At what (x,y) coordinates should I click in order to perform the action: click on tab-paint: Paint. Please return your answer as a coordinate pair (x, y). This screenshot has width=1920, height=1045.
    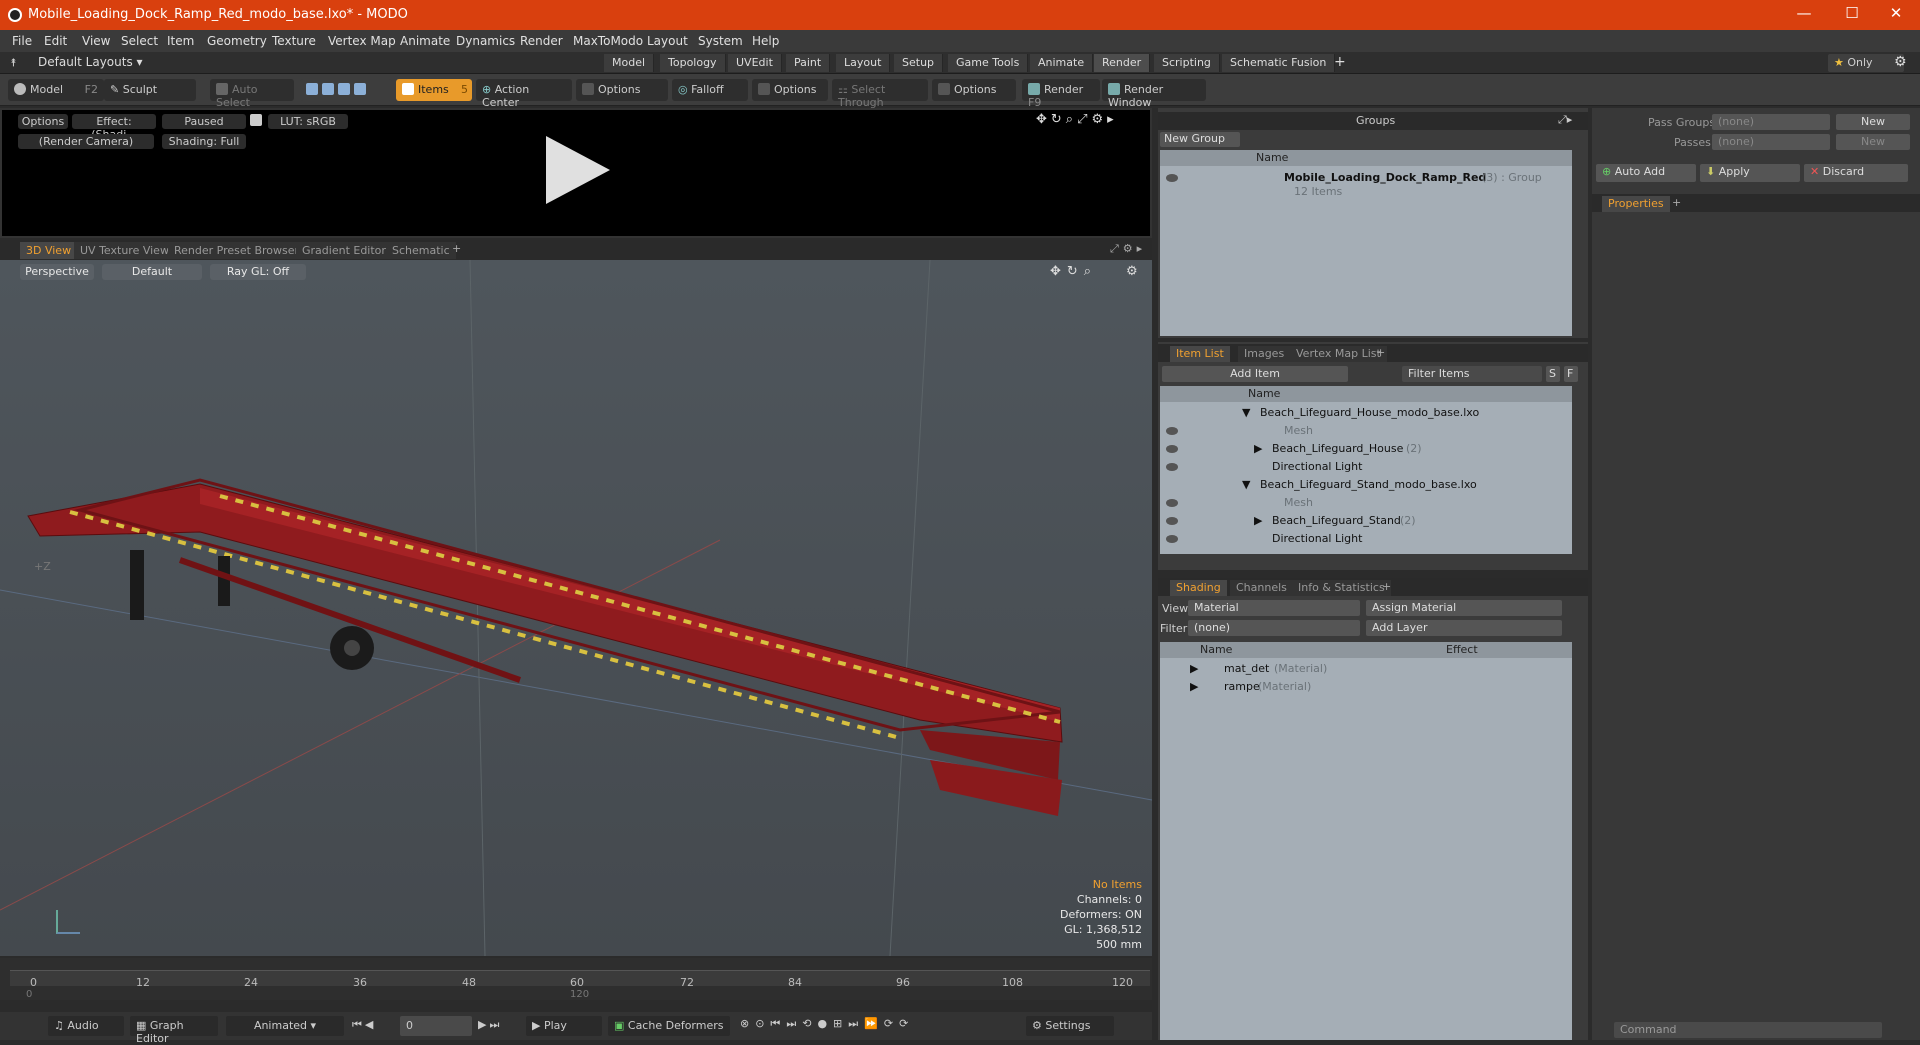
    Looking at the image, I should click on (808, 63).